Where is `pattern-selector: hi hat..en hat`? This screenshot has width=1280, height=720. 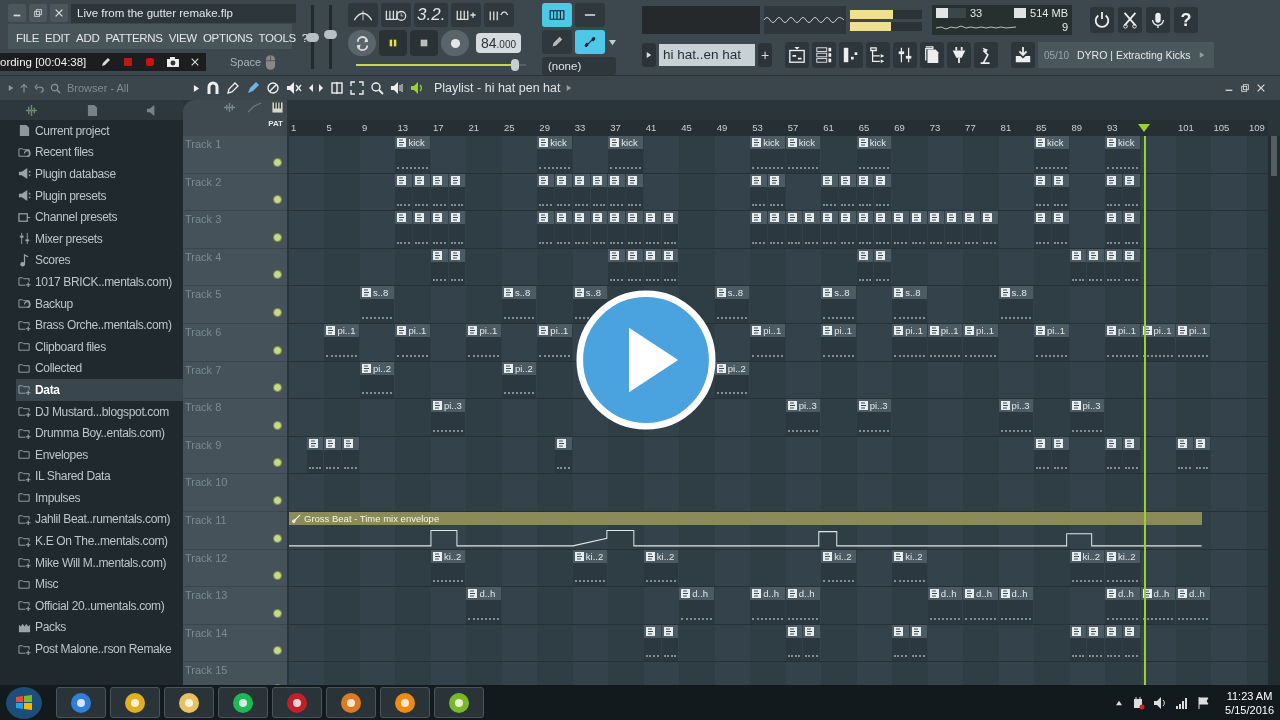
pattern-selector: hi hat..en hat is located at coordinates (707, 55).